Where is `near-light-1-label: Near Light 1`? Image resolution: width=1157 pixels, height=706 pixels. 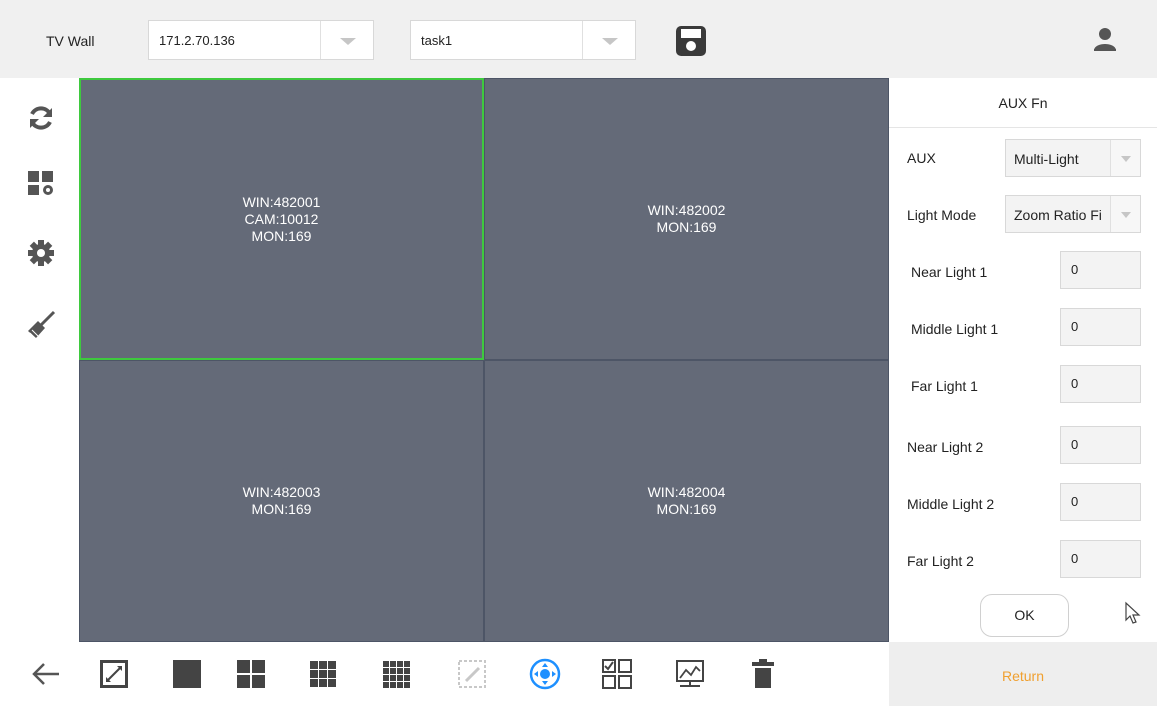
near-light-1-label: Near Light 1 is located at coordinates (949, 272).